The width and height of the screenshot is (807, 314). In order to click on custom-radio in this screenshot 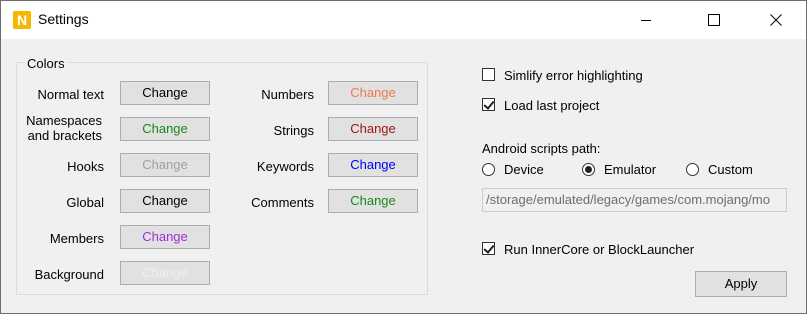, I will do `click(692, 169)`.